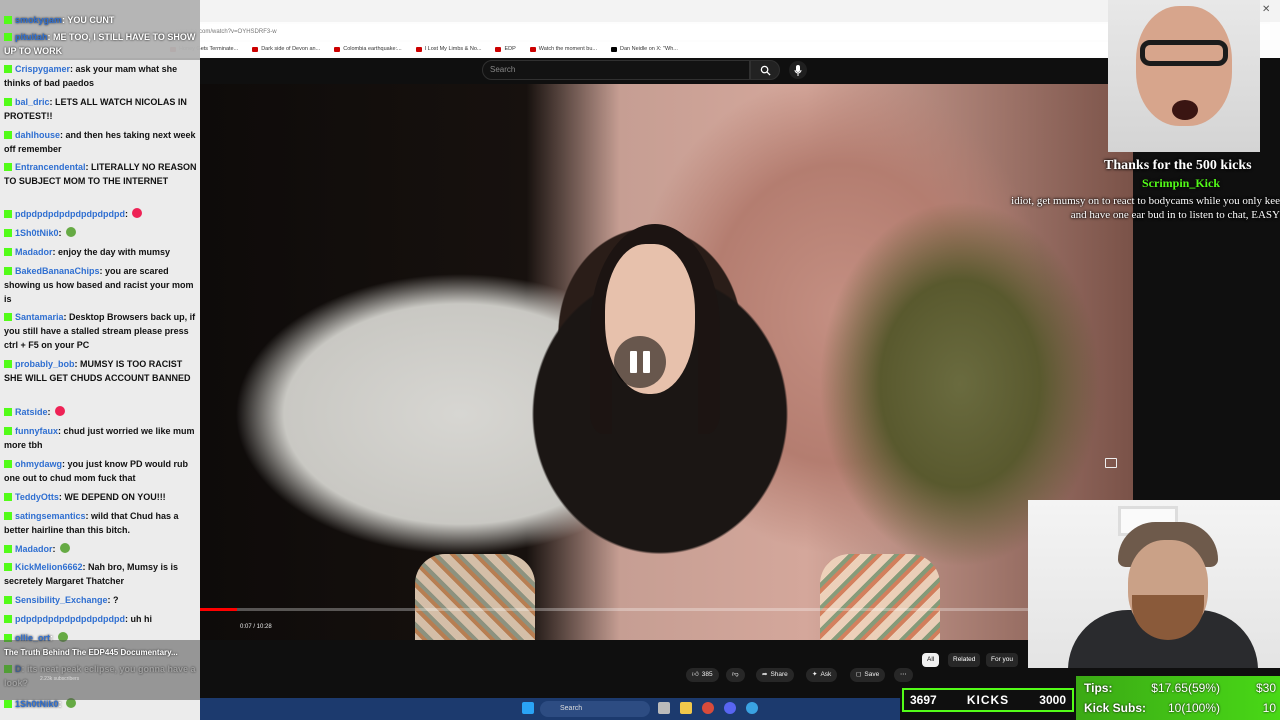 The image size is (1280, 720). What do you see at coordinates (666, 609) in the screenshot?
I see `video-progress-bar` at bounding box center [666, 609].